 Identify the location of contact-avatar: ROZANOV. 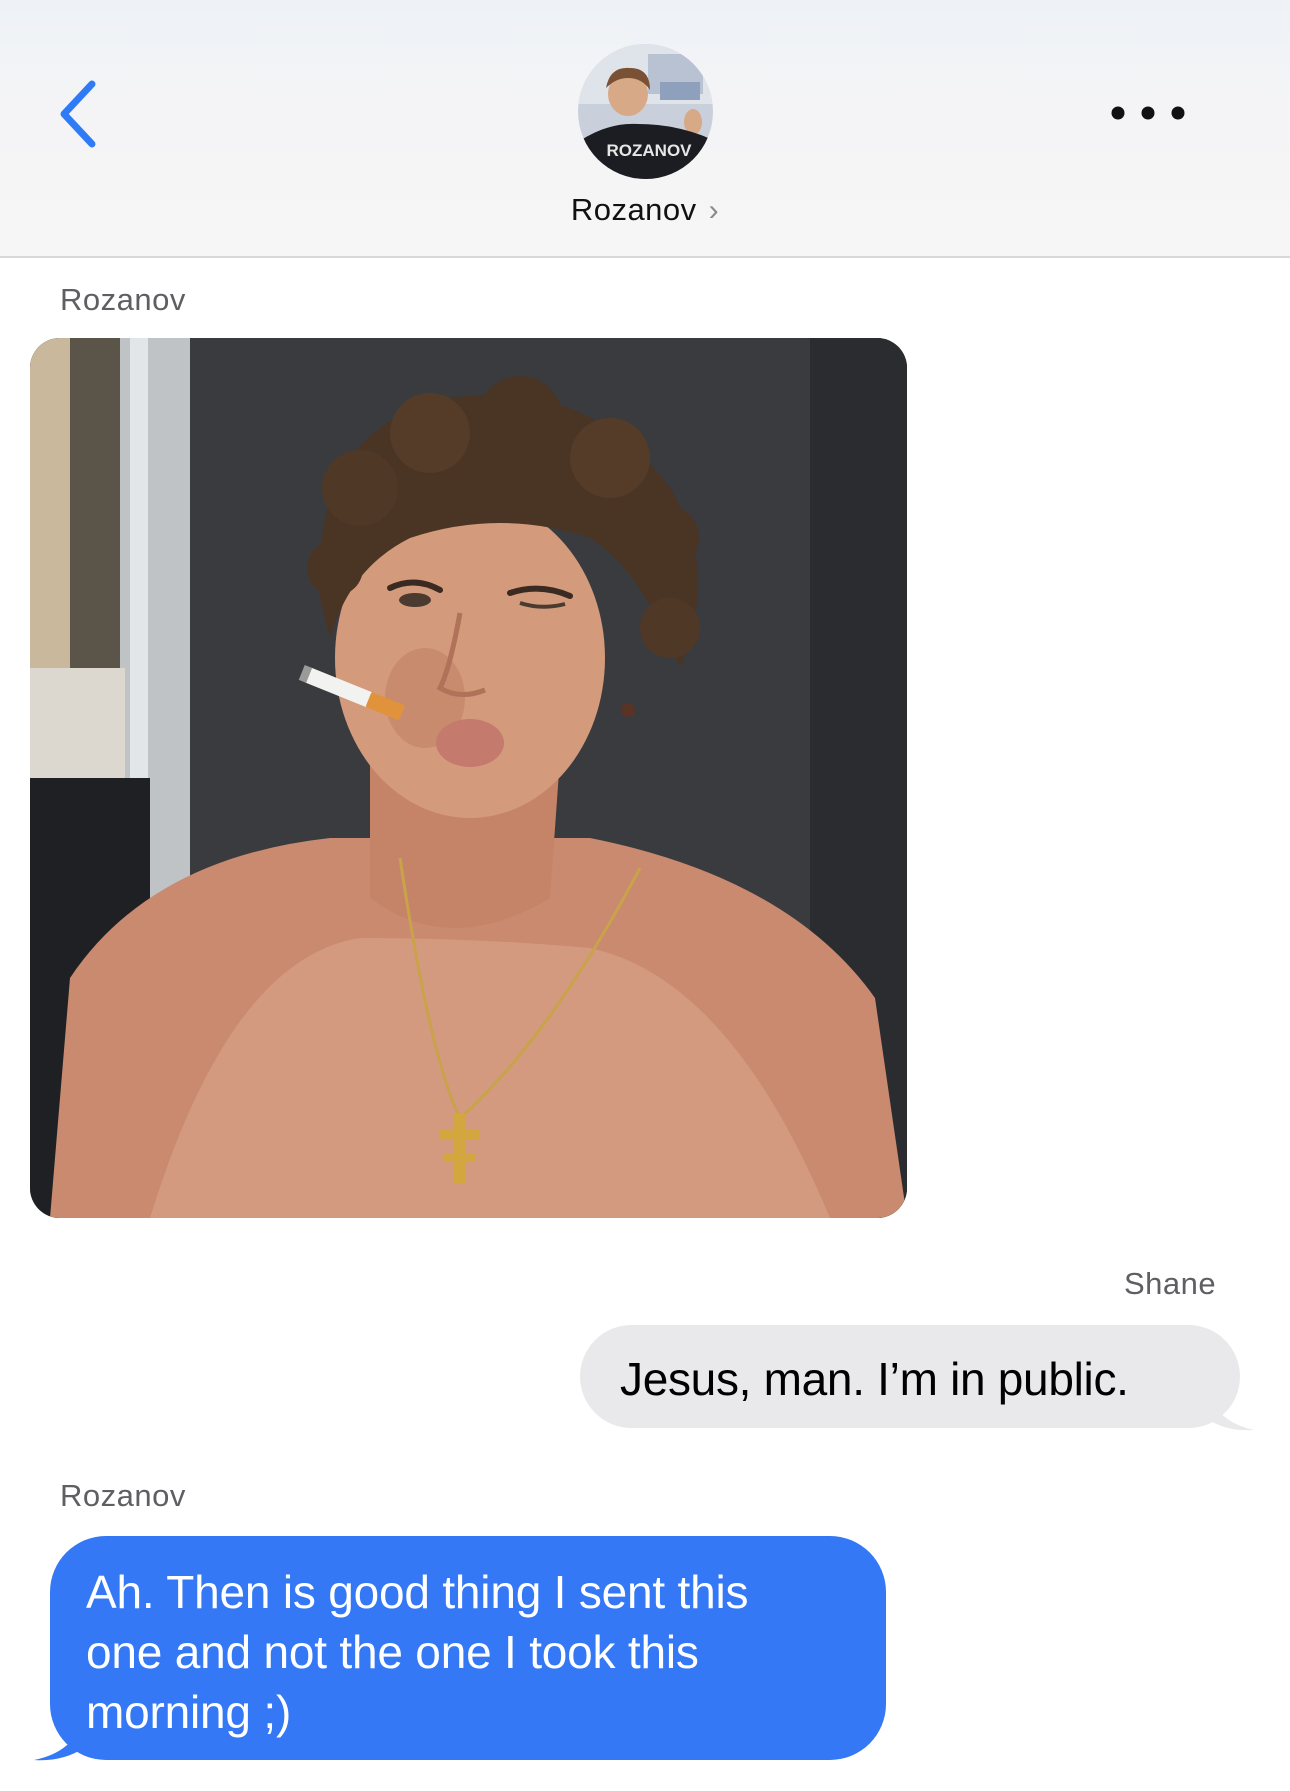
(645, 111).